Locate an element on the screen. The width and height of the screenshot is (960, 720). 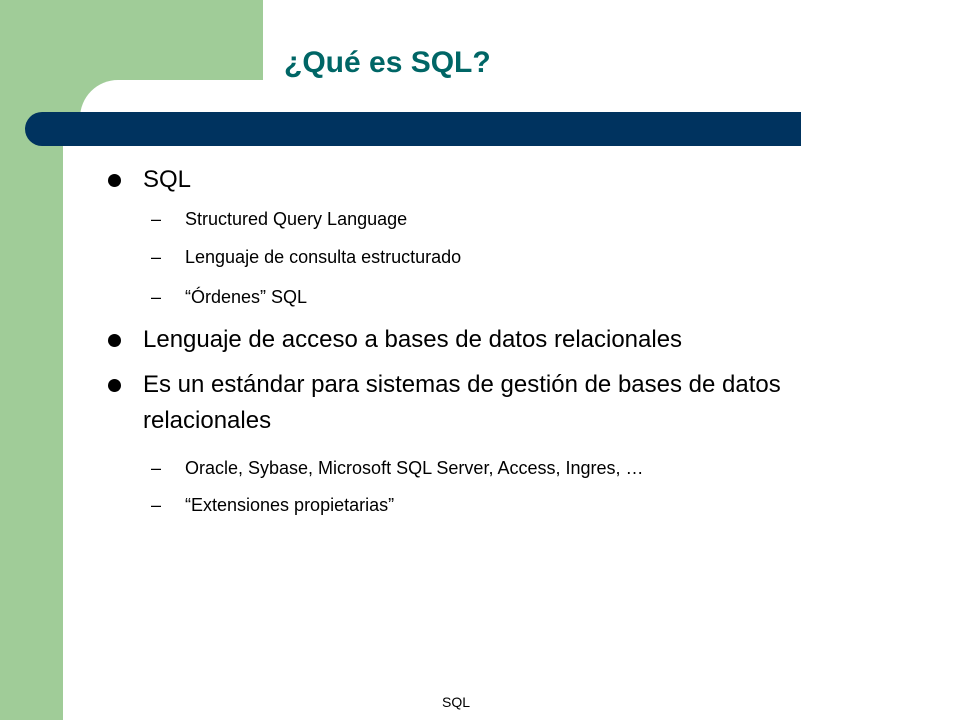
sub-bullet-item: “Extensiones propietarias” is located at coordinates (290, 505).